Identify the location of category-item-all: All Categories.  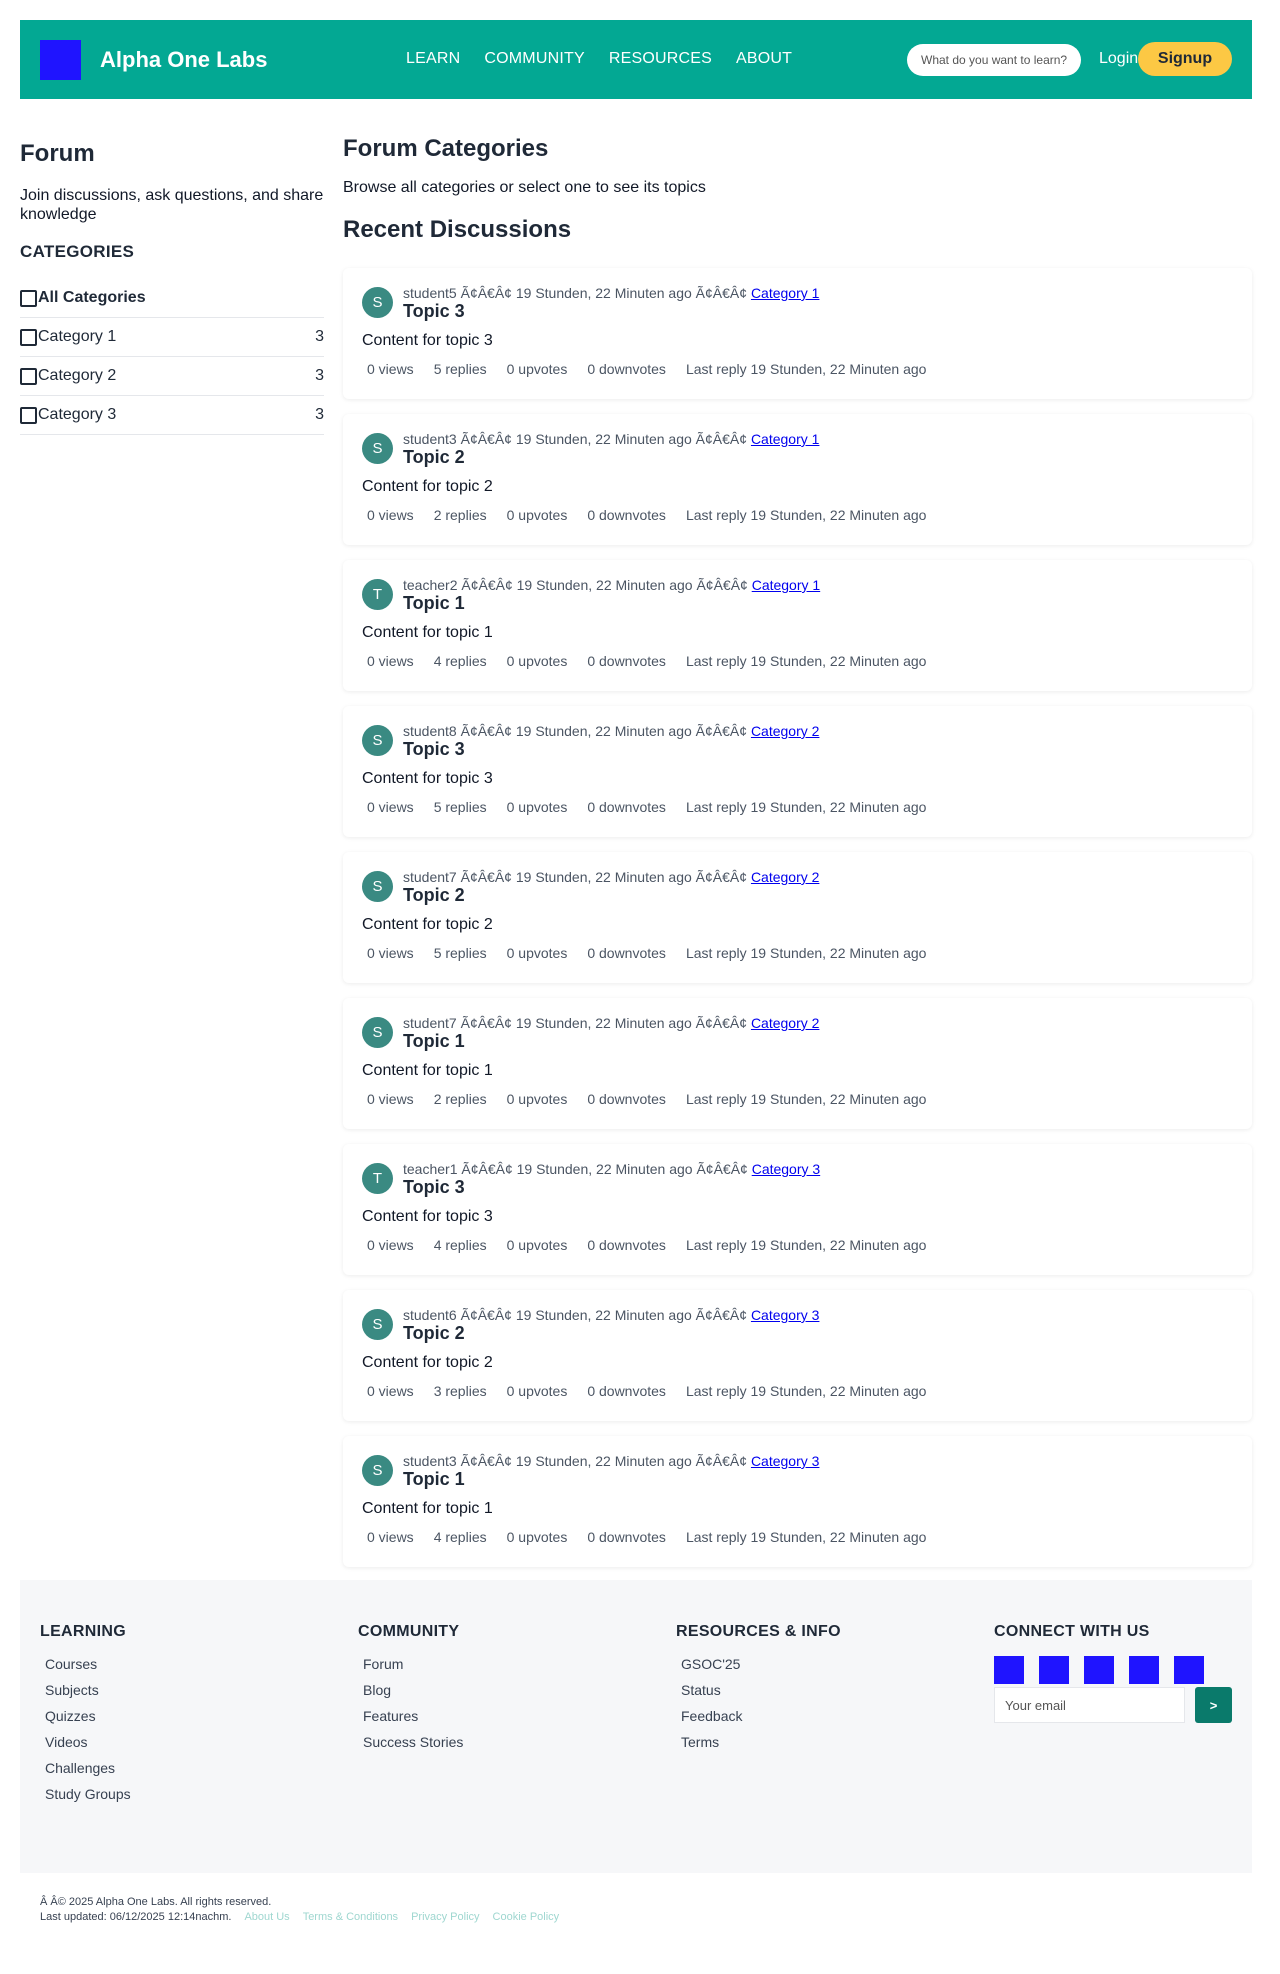
(172, 298).